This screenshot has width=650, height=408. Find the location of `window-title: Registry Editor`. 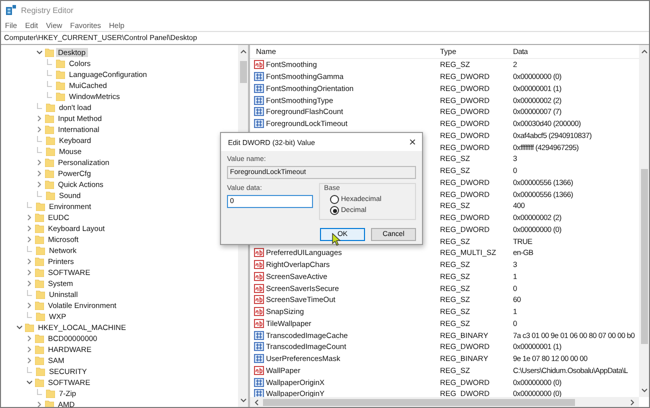

window-title: Registry Editor is located at coordinates (47, 10).